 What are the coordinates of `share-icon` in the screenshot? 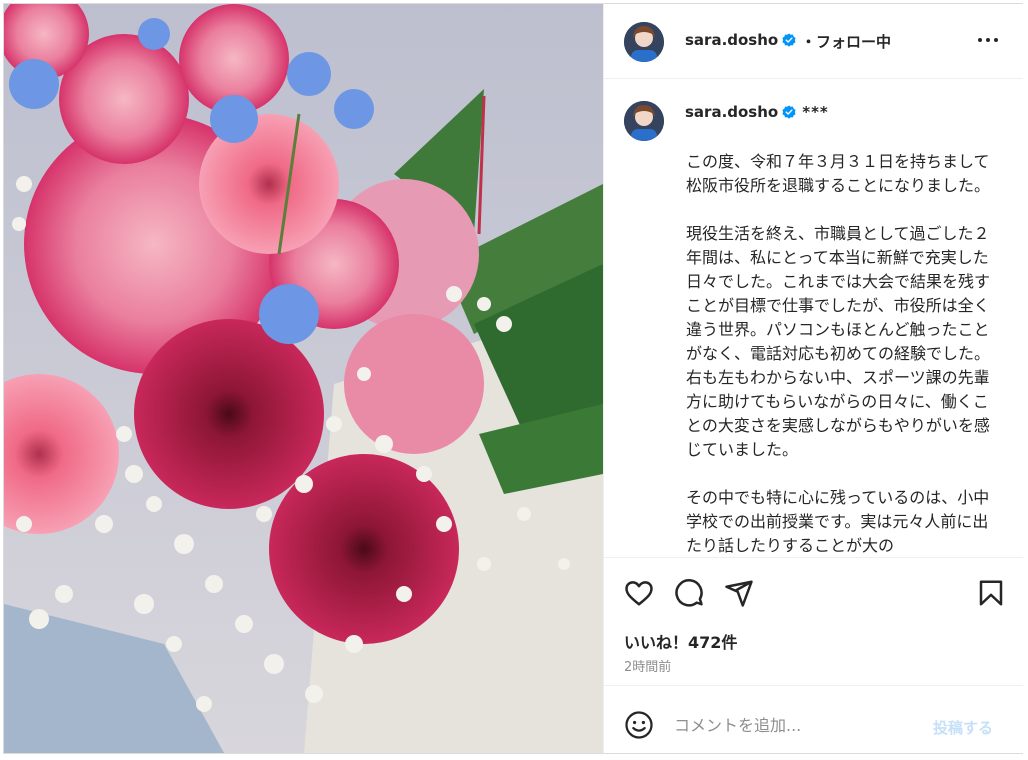 It's located at (739, 593).